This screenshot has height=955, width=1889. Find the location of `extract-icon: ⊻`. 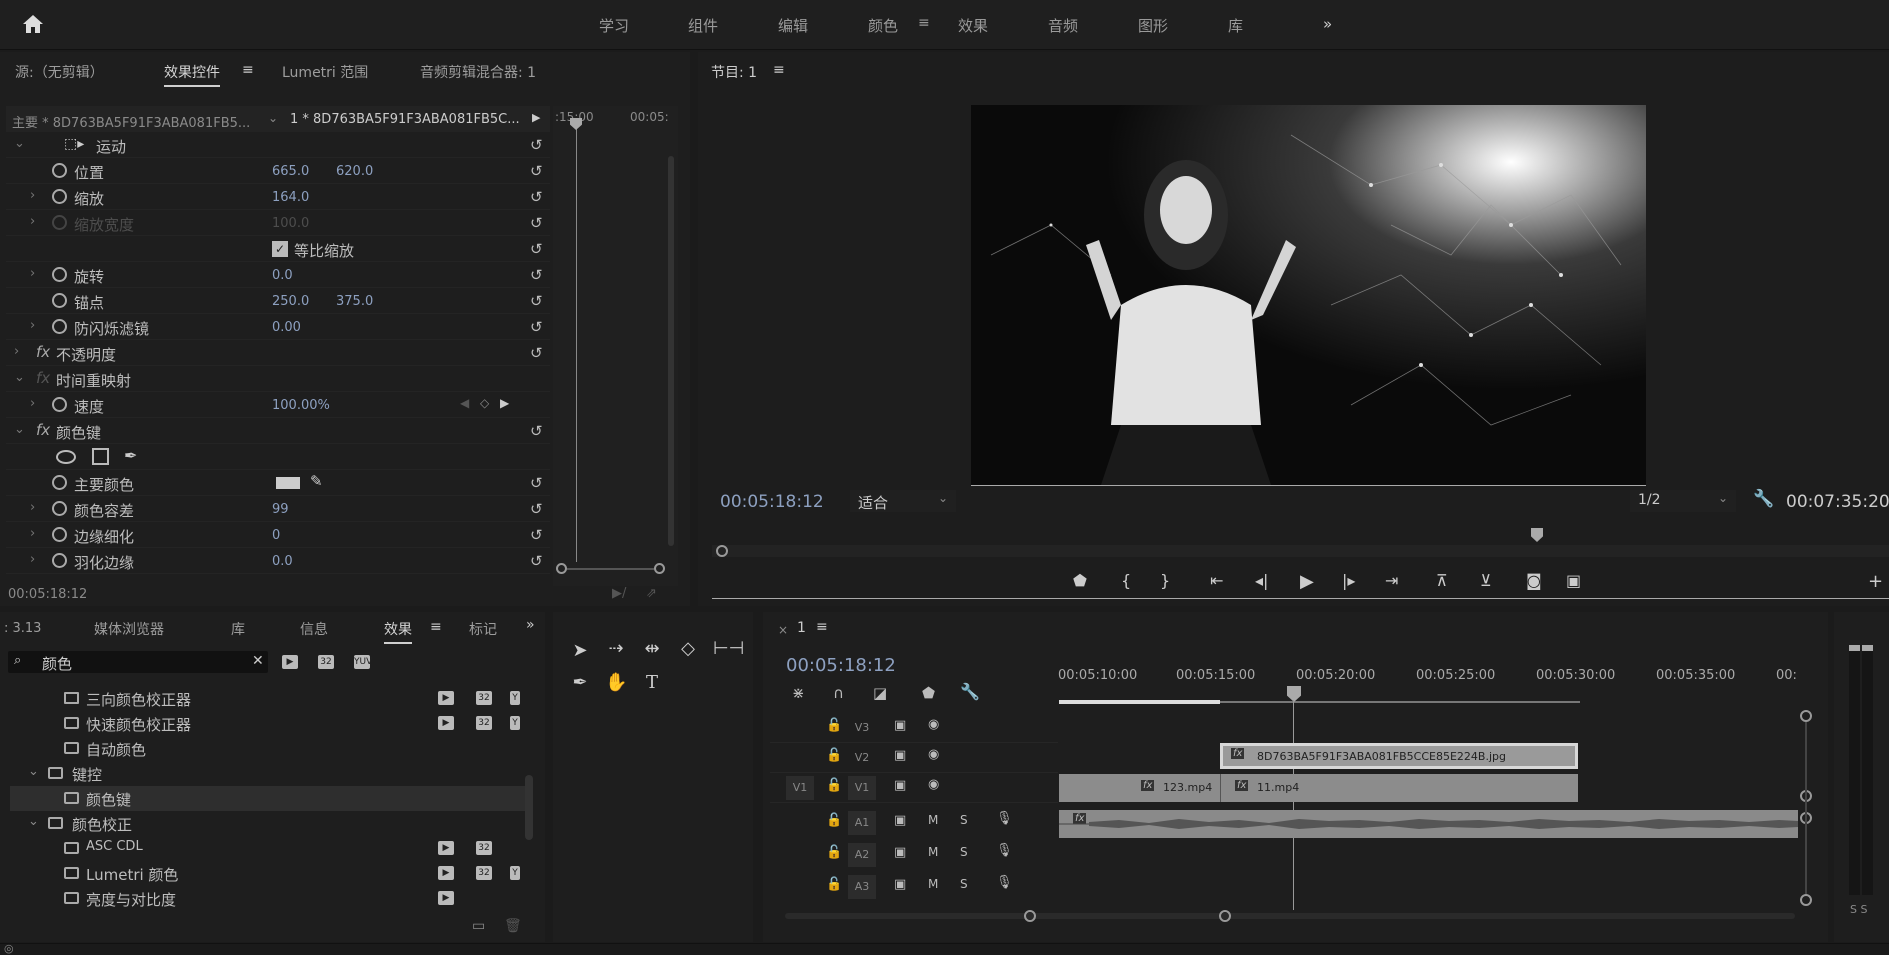

extract-icon: ⊻ is located at coordinates (1486, 580).